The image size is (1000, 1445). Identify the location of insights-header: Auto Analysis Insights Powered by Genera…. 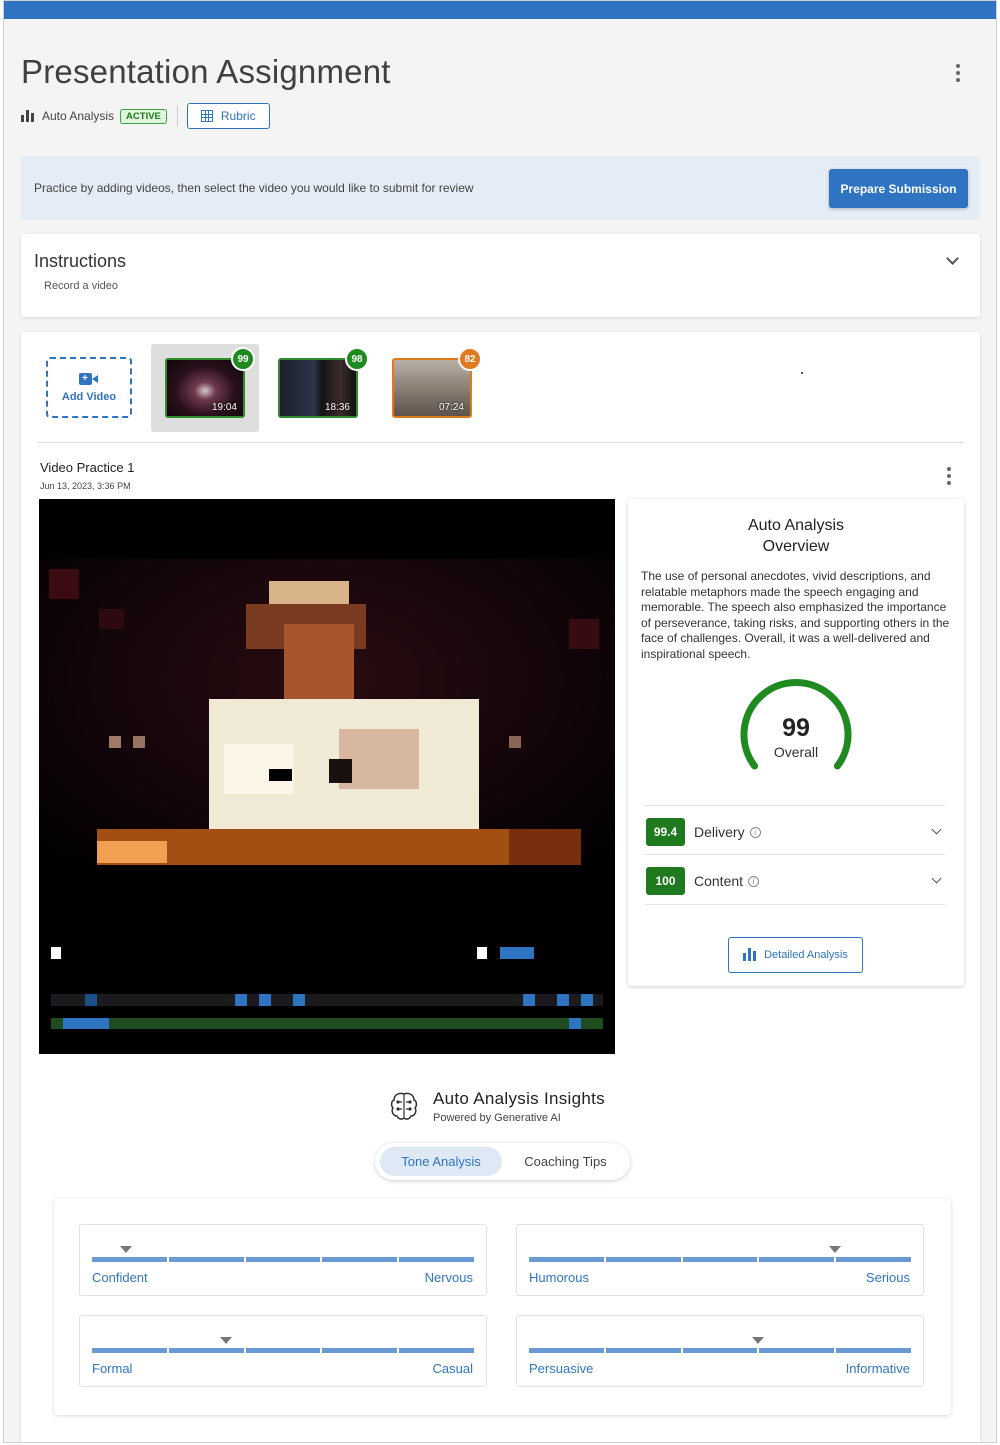
(519, 1107).